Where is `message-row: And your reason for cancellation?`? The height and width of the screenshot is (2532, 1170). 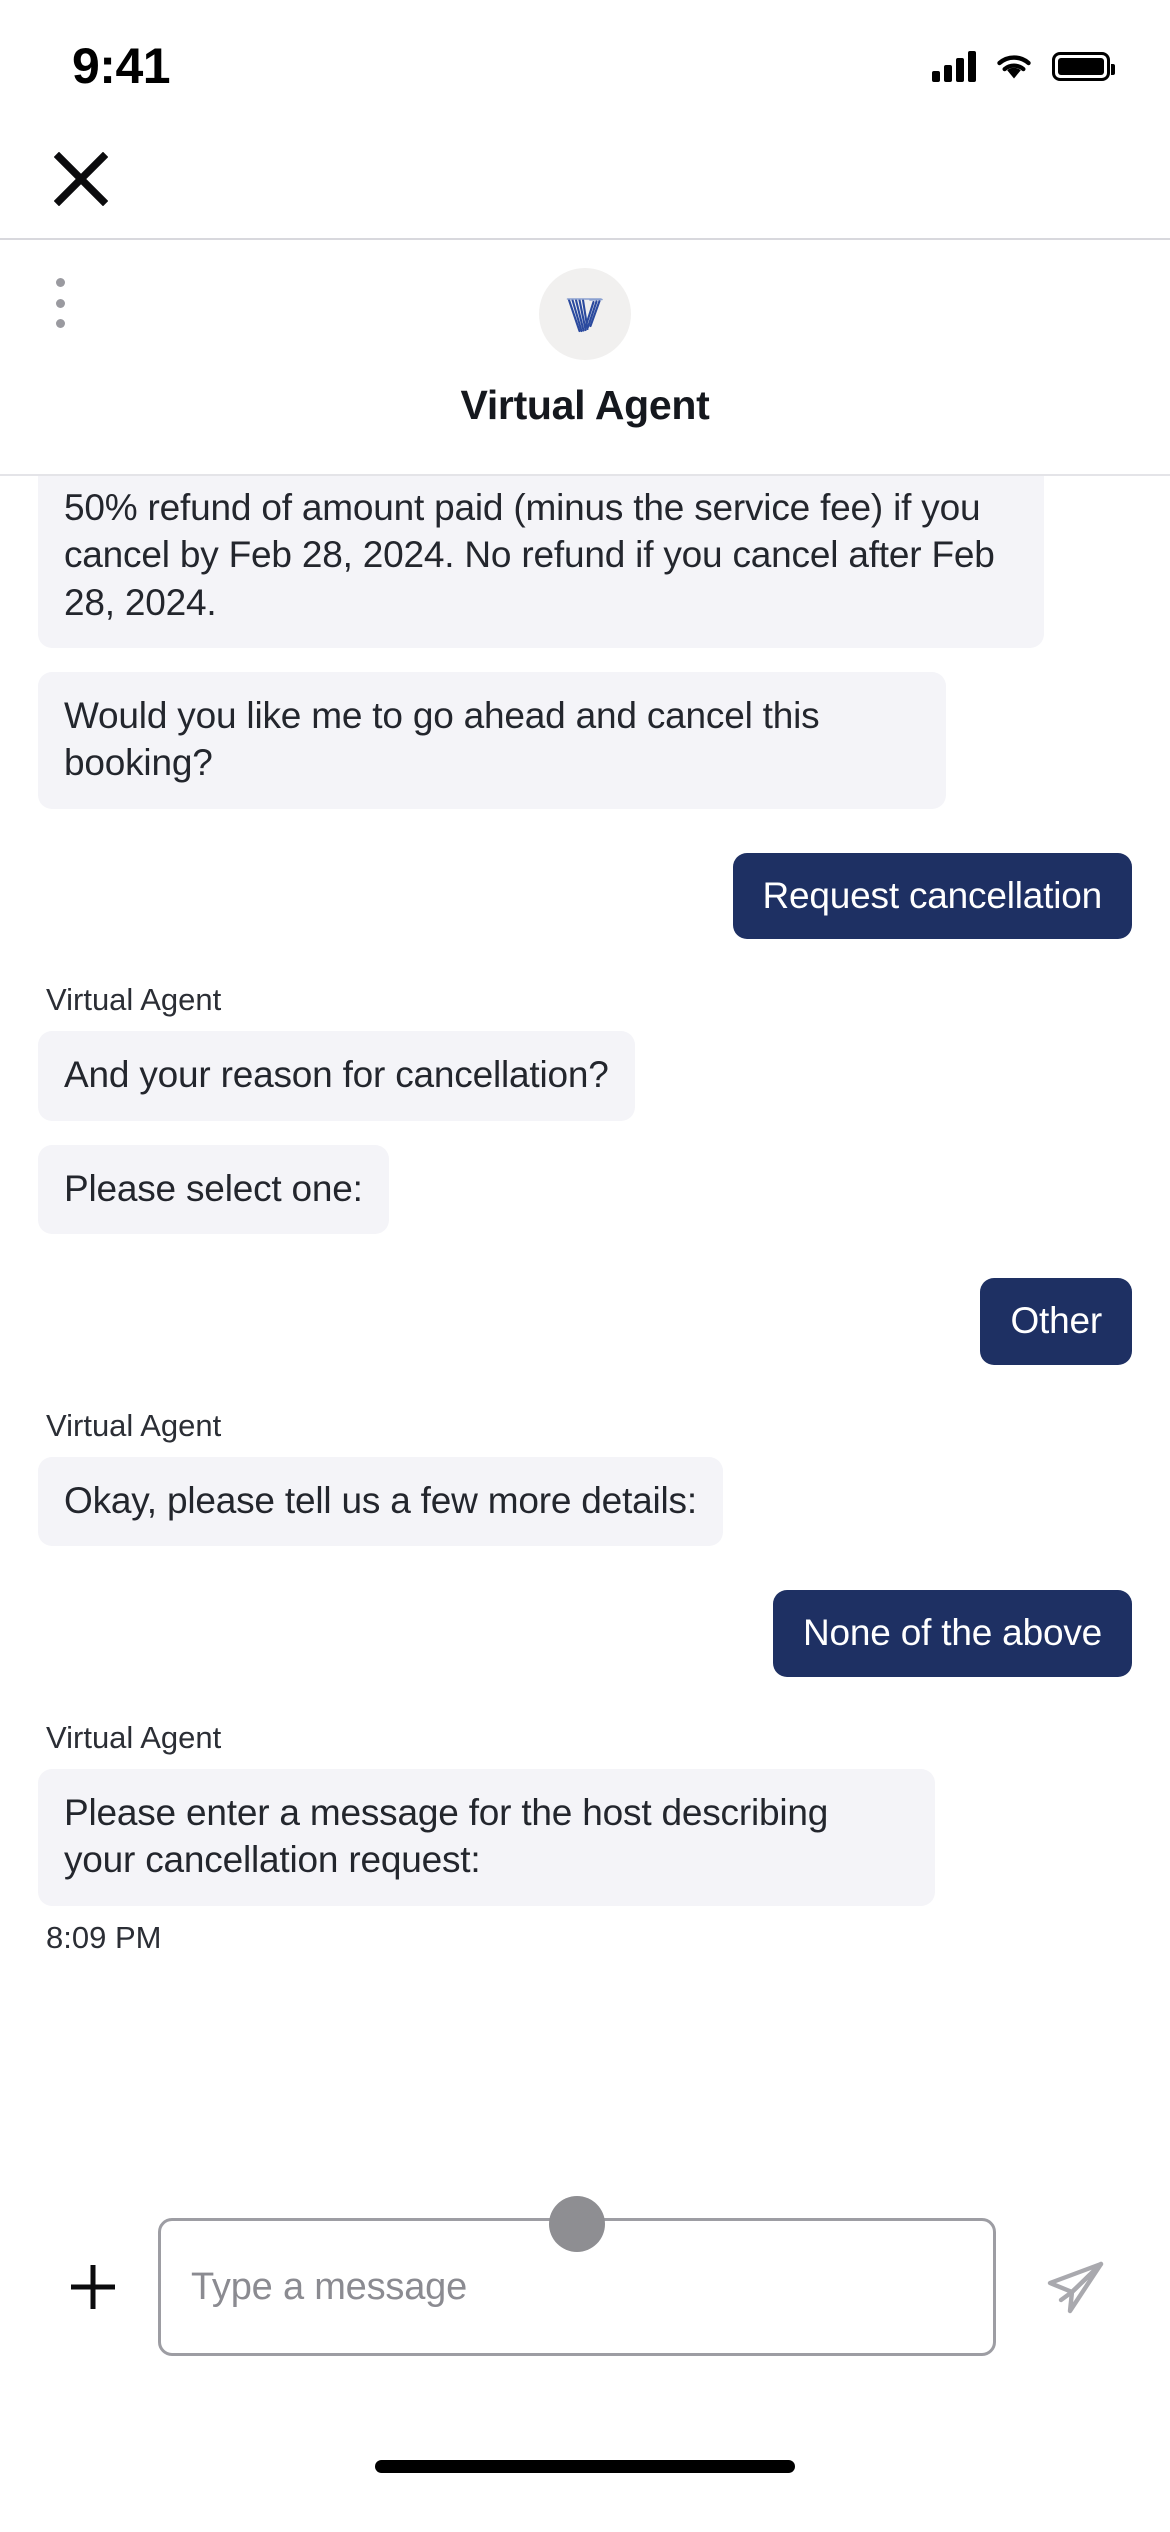 message-row: And your reason for cancellation? is located at coordinates (585, 1076).